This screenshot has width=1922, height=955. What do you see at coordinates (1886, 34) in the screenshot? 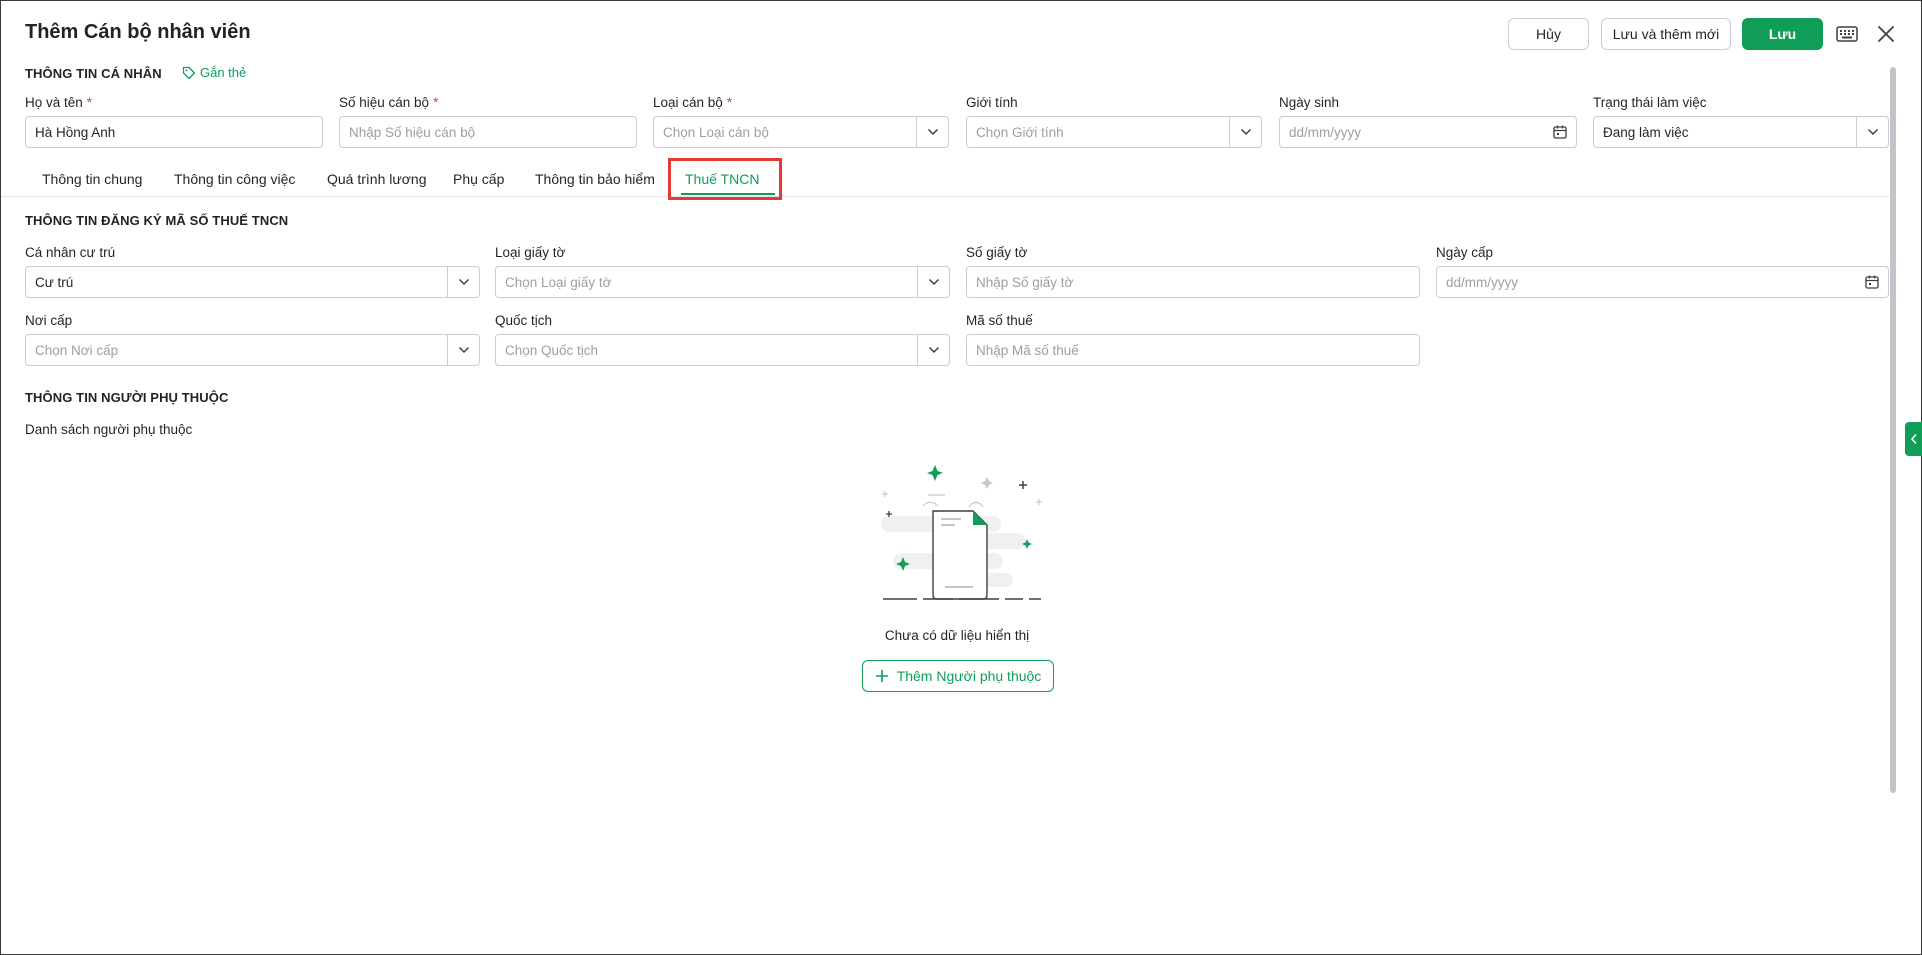
I see `close-icon` at bounding box center [1886, 34].